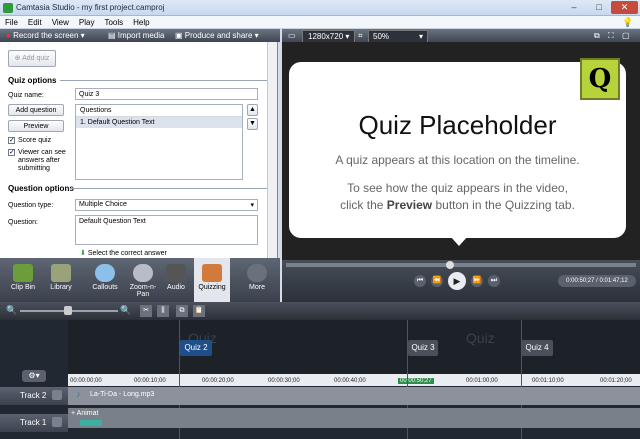  Describe the element at coordinates (616, 381) in the screenshot. I see `tick-label: 00:01:20;00` at that location.